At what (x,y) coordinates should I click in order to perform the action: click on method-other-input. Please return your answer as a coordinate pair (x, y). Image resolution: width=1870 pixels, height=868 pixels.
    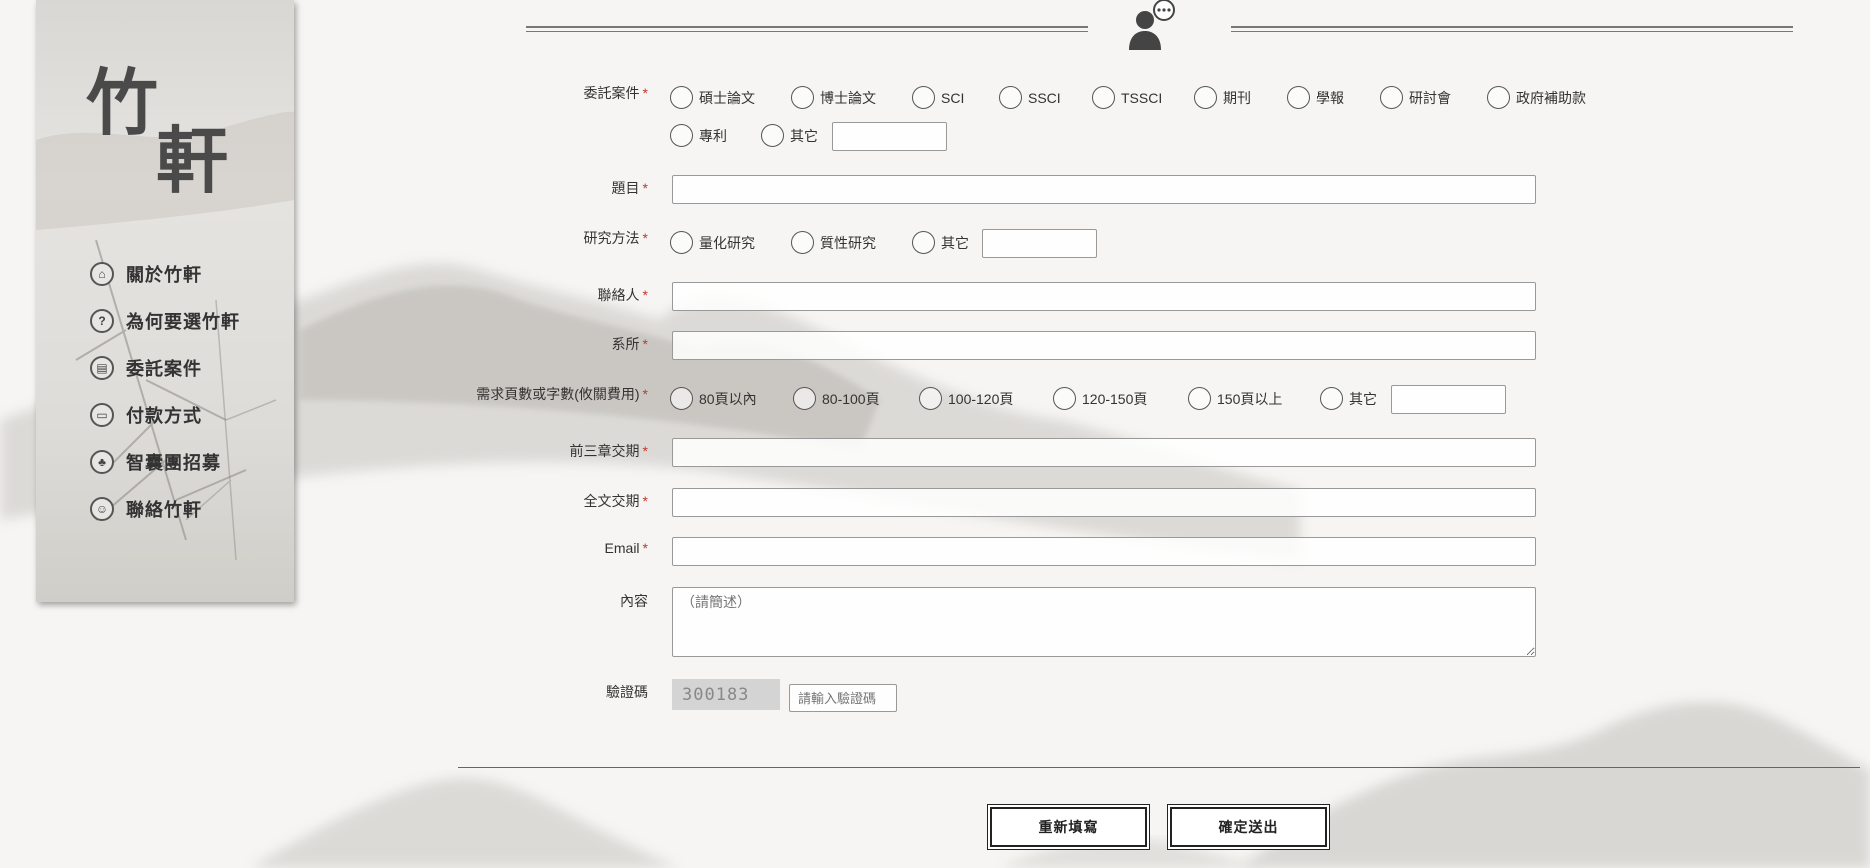
    Looking at the image, I should click on (1039, 243).